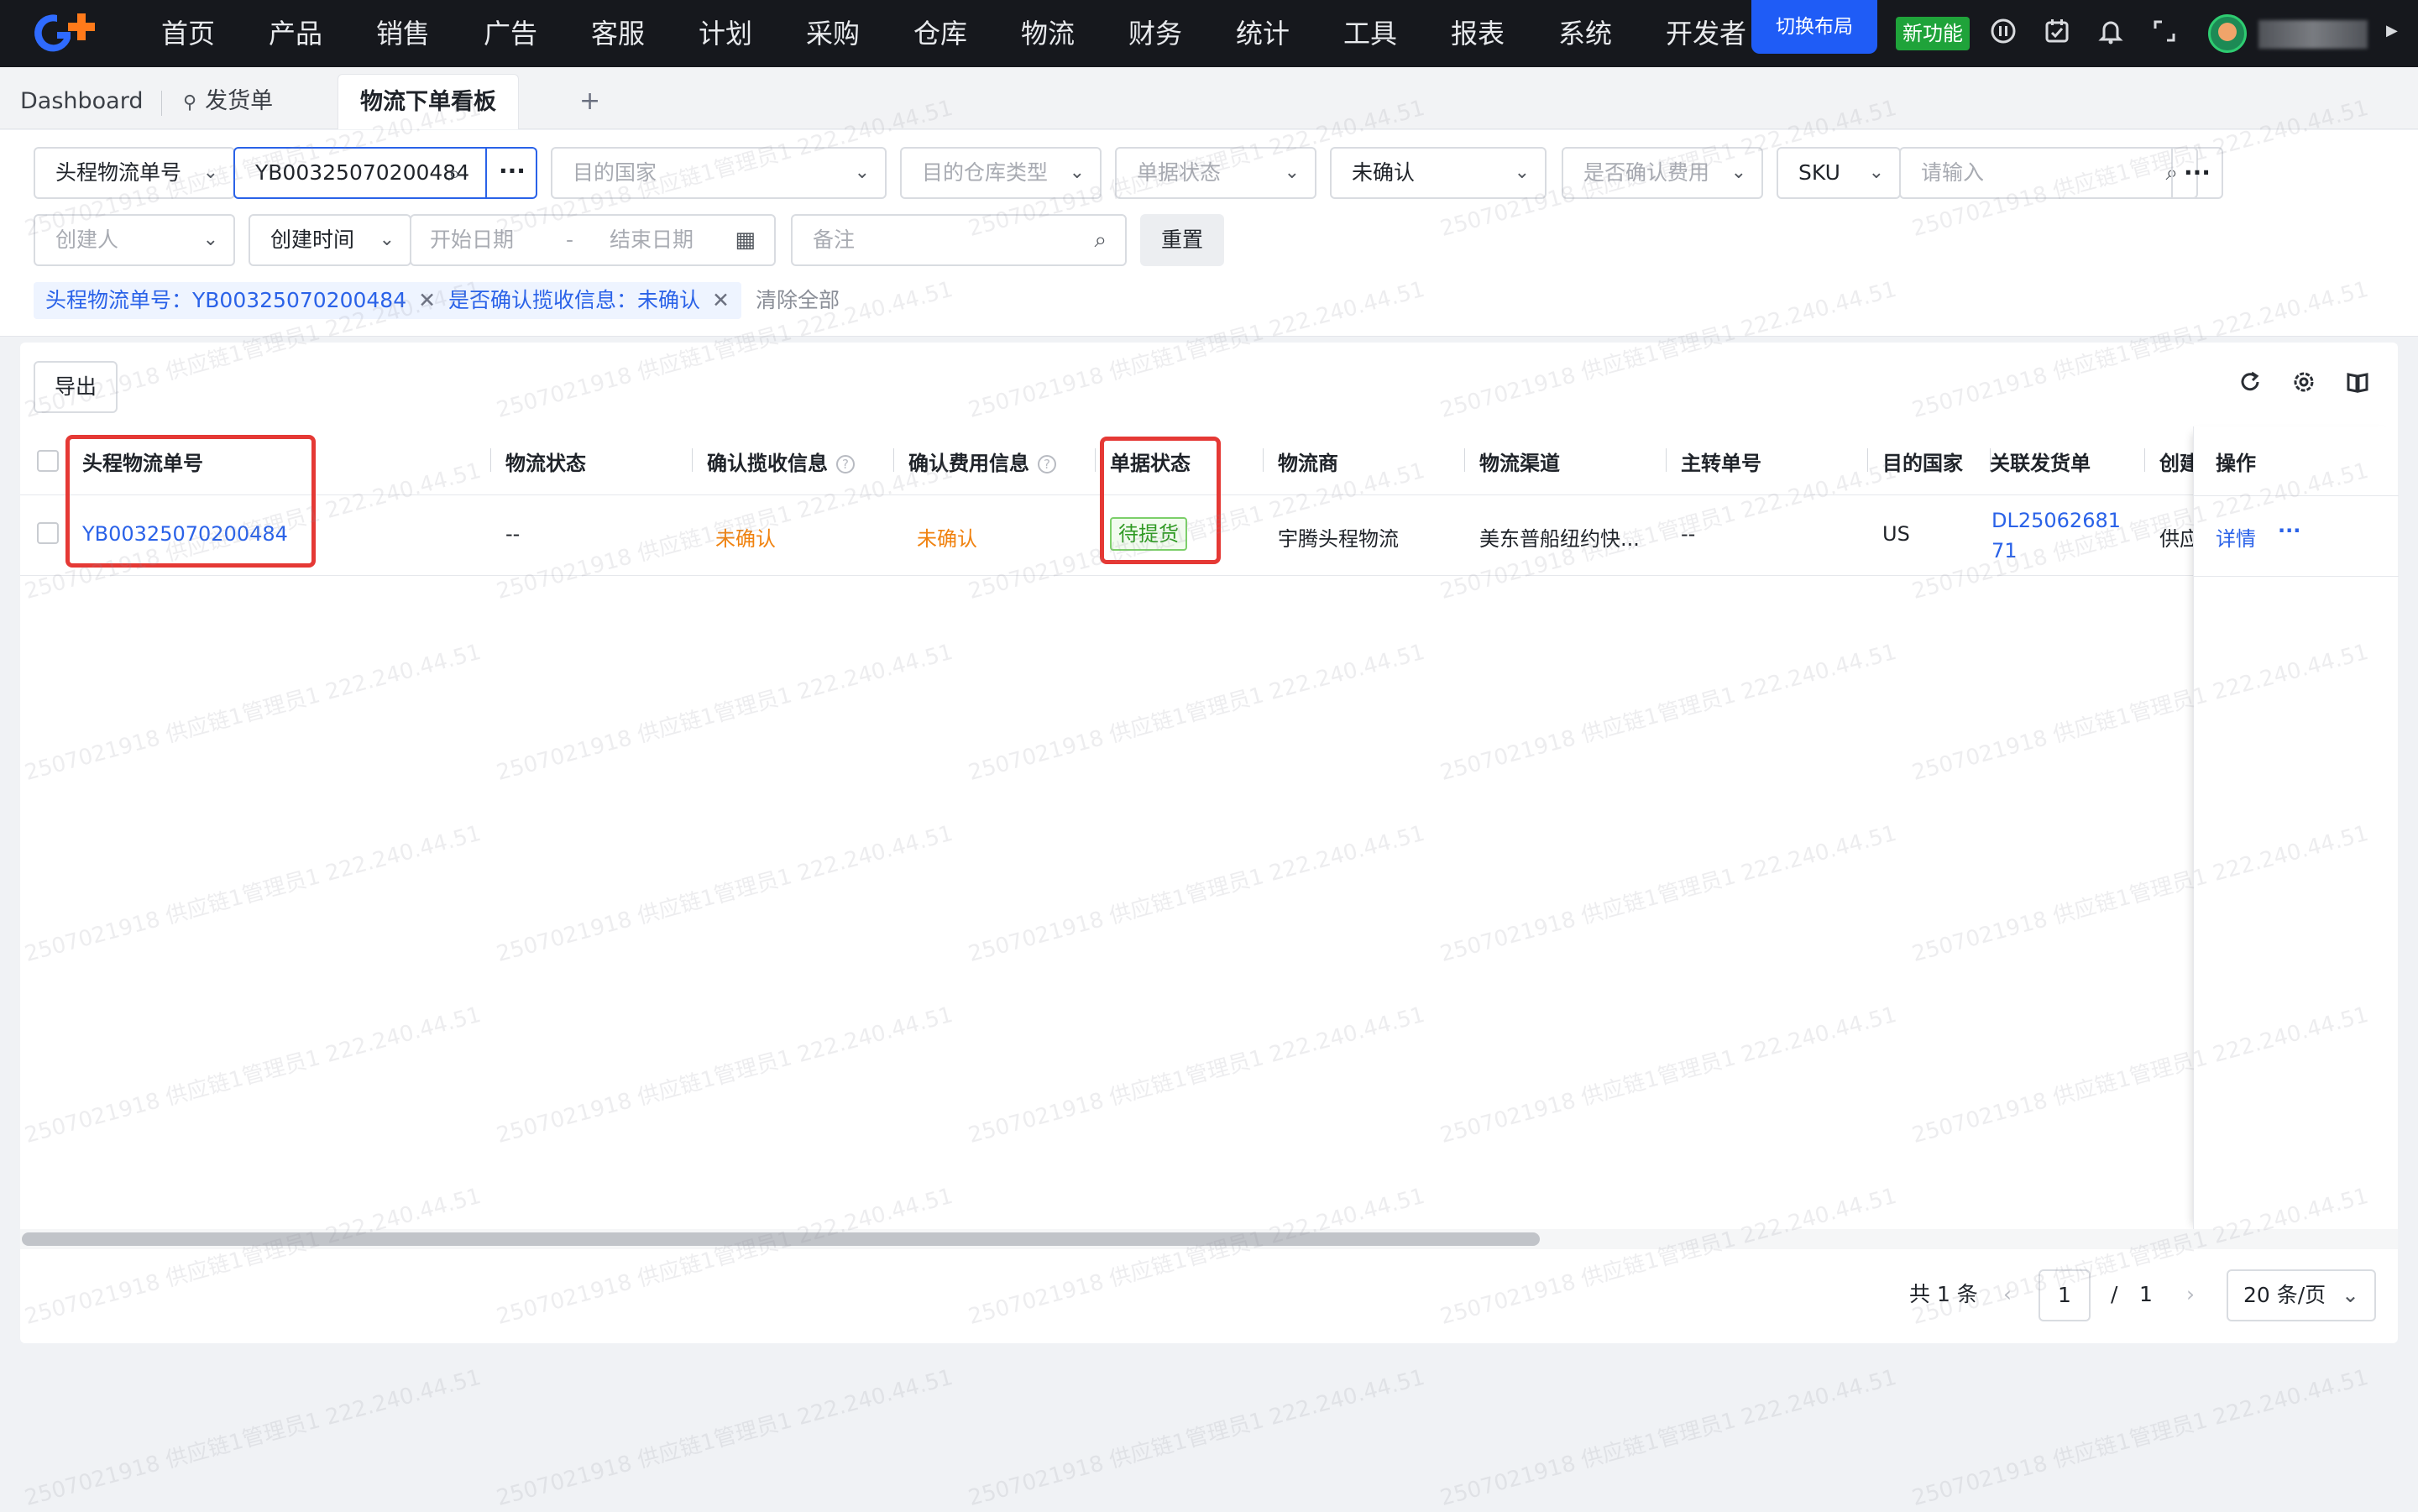 The height and width of the screenshot is (1512, 2418). I want to click on nav-item-developer: 开发者, so click(1706, 33).